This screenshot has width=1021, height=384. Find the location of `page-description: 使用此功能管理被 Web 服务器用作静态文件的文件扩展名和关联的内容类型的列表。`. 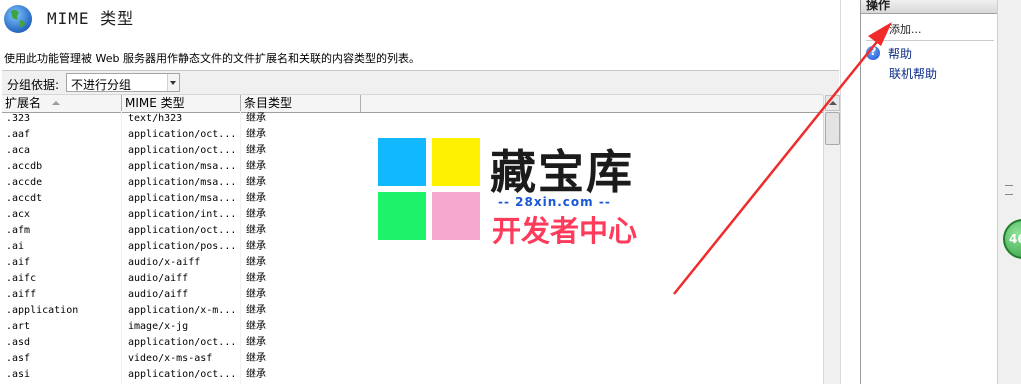

page-description: 使用此功能管理被 Web 服务器用作静态文件的文件扩展名和关联的内容类型的列表。 is located at coordinates (212, 58).